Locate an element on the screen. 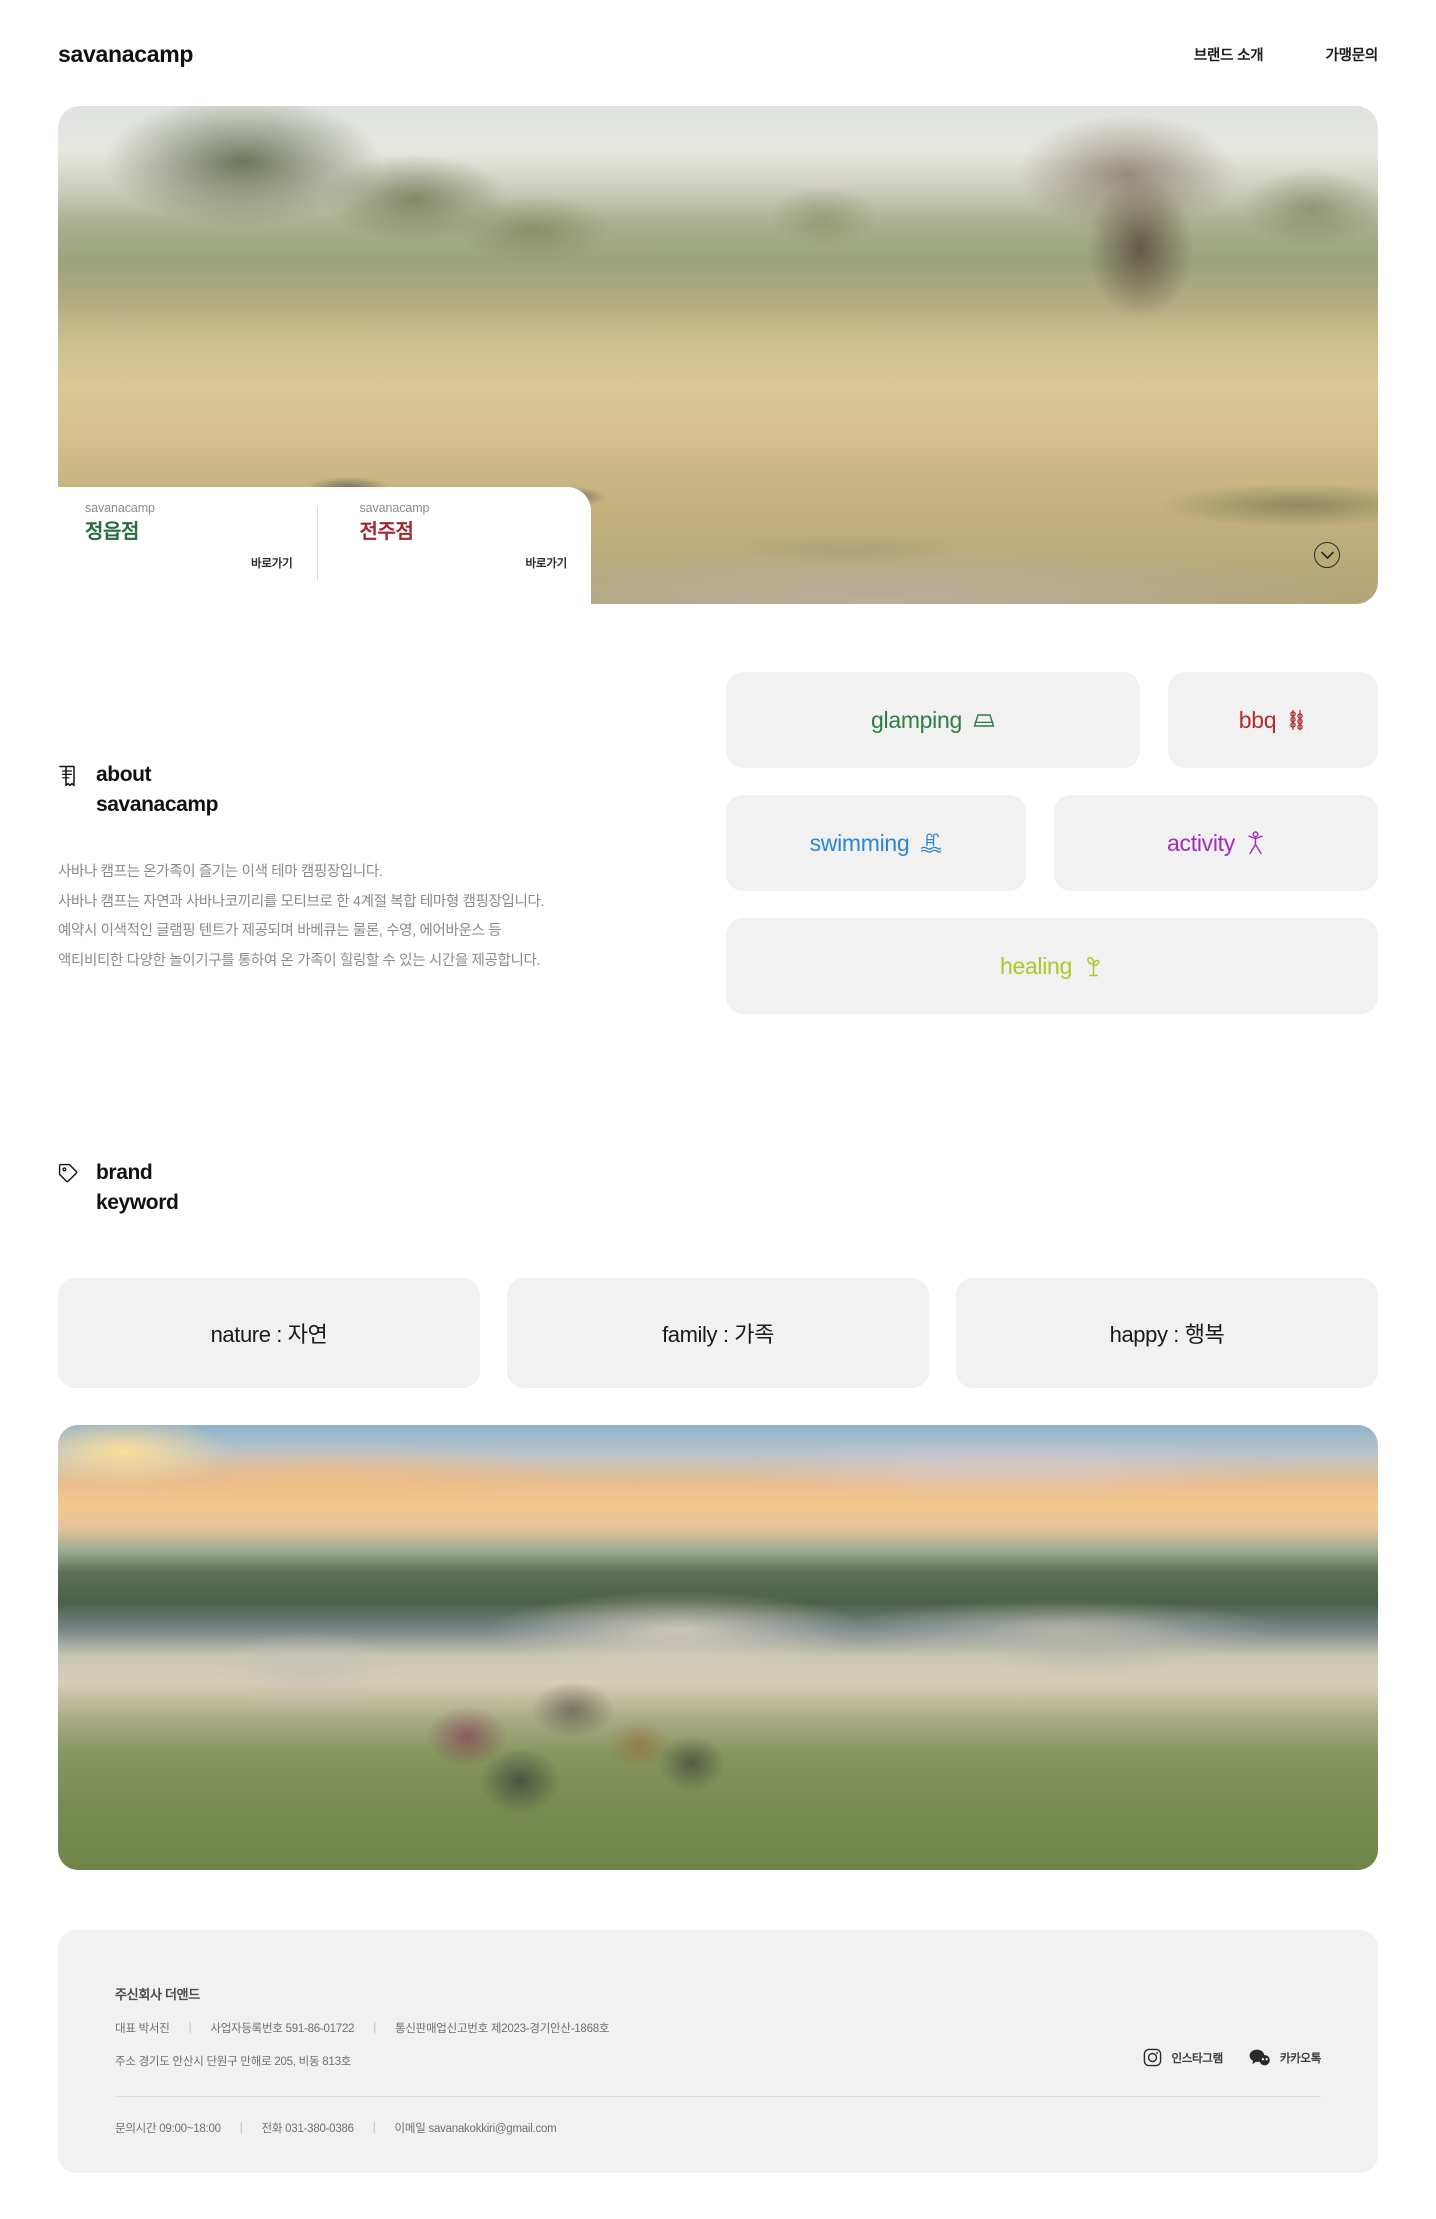 The image size is (1436, 2219). seedling-icon is located at coordinates (1093, 966).